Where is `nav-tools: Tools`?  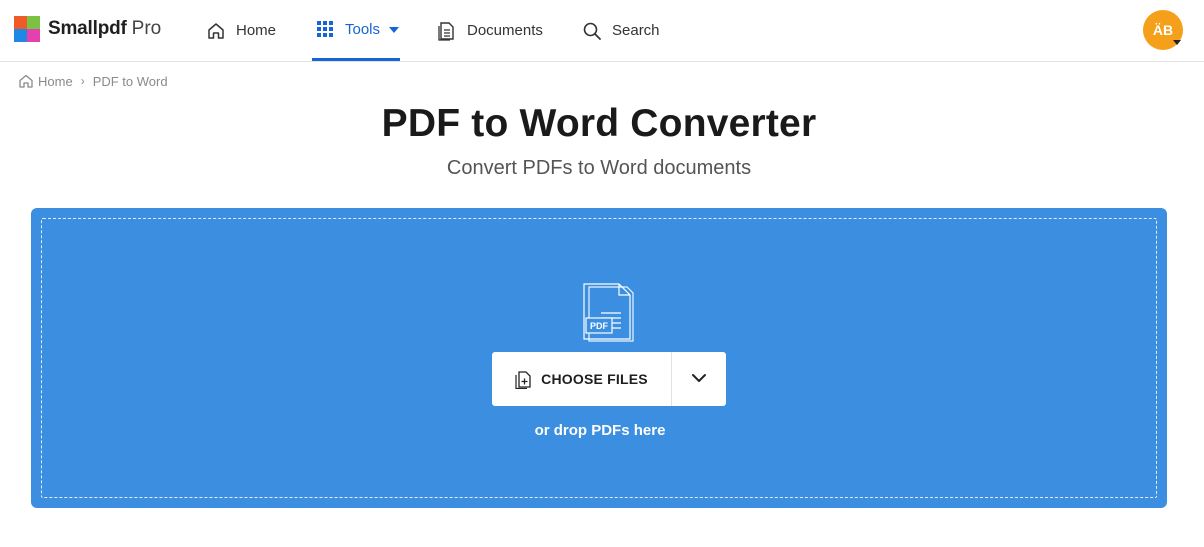
nav-tools: Tools is located at coordinates (356, 30).